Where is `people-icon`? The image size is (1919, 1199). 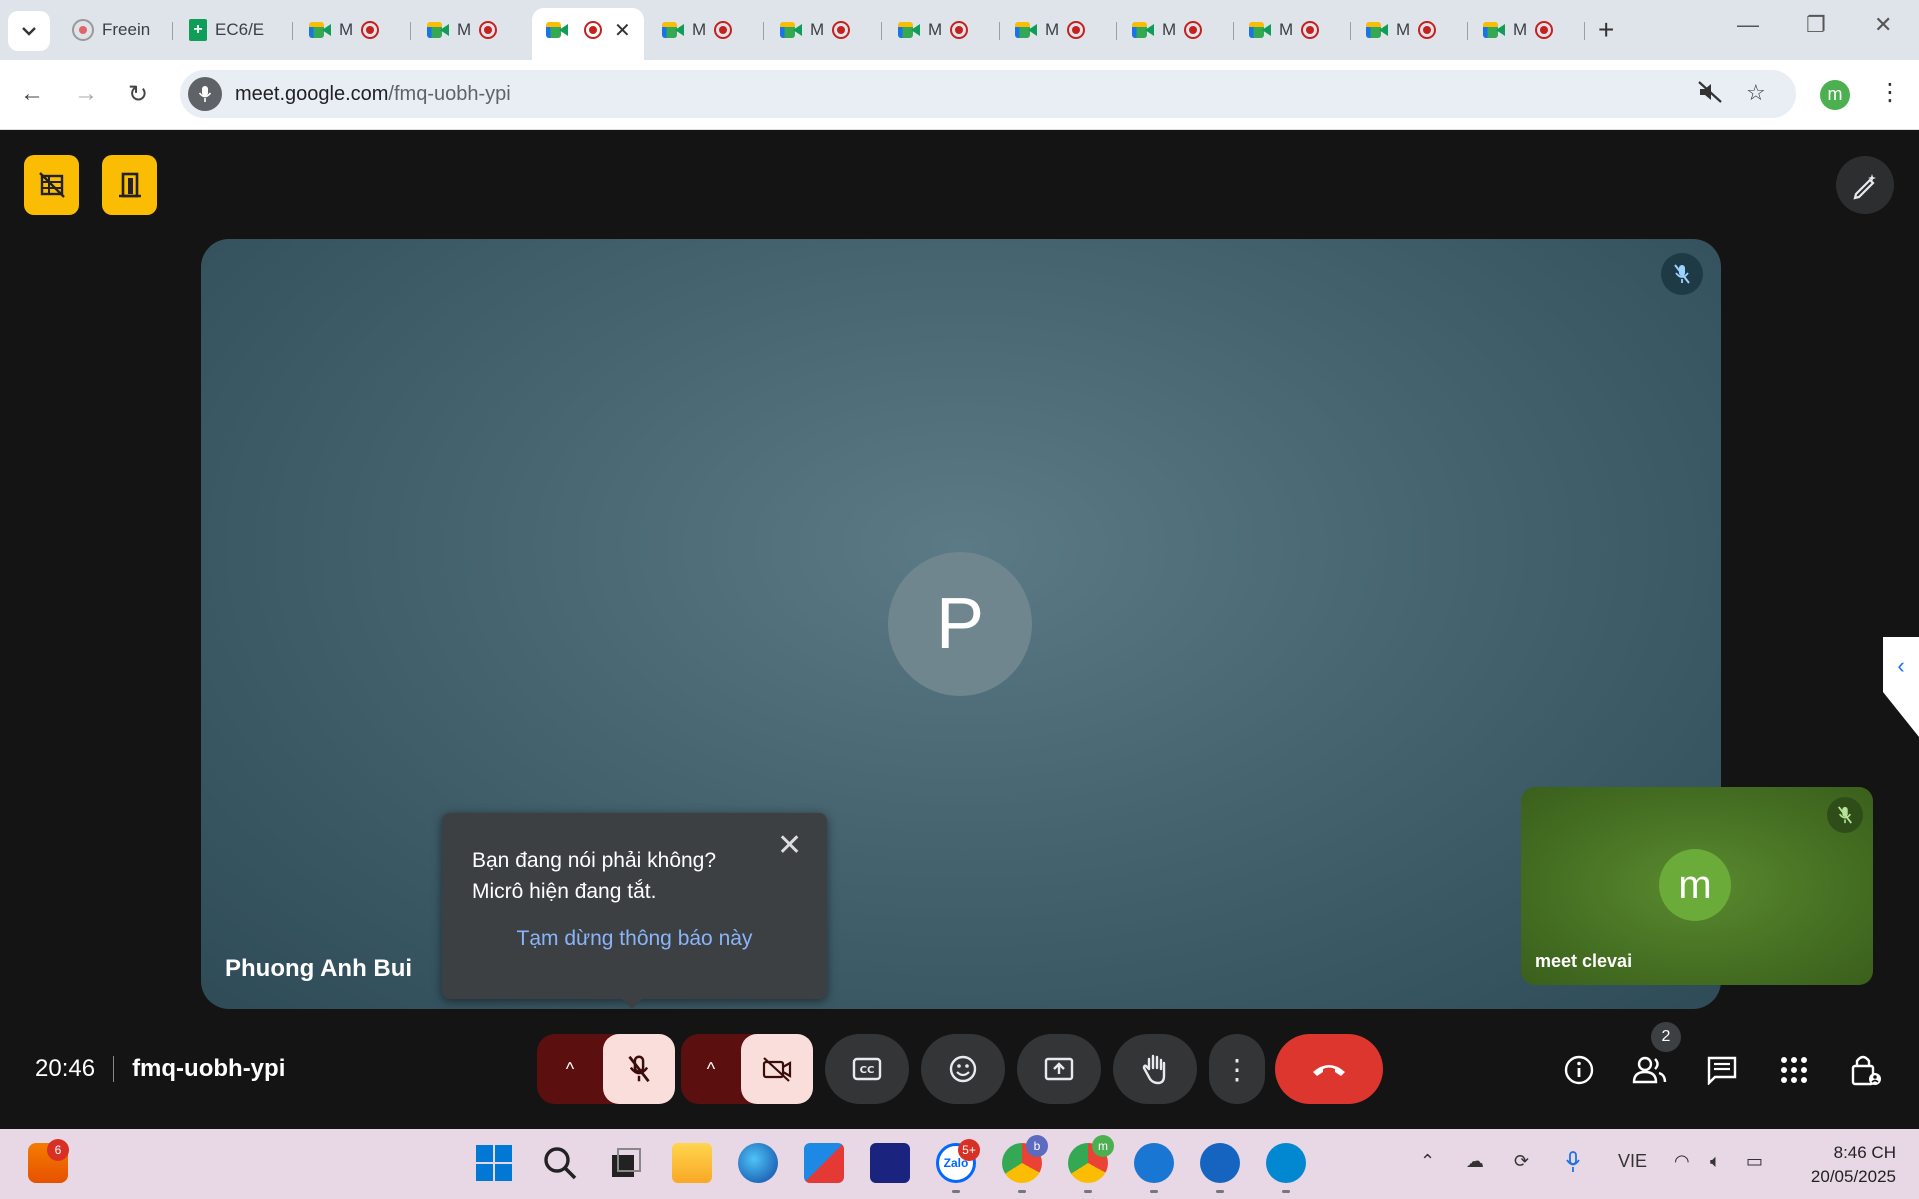
people-icon is located at coordinates (1649, 1070).